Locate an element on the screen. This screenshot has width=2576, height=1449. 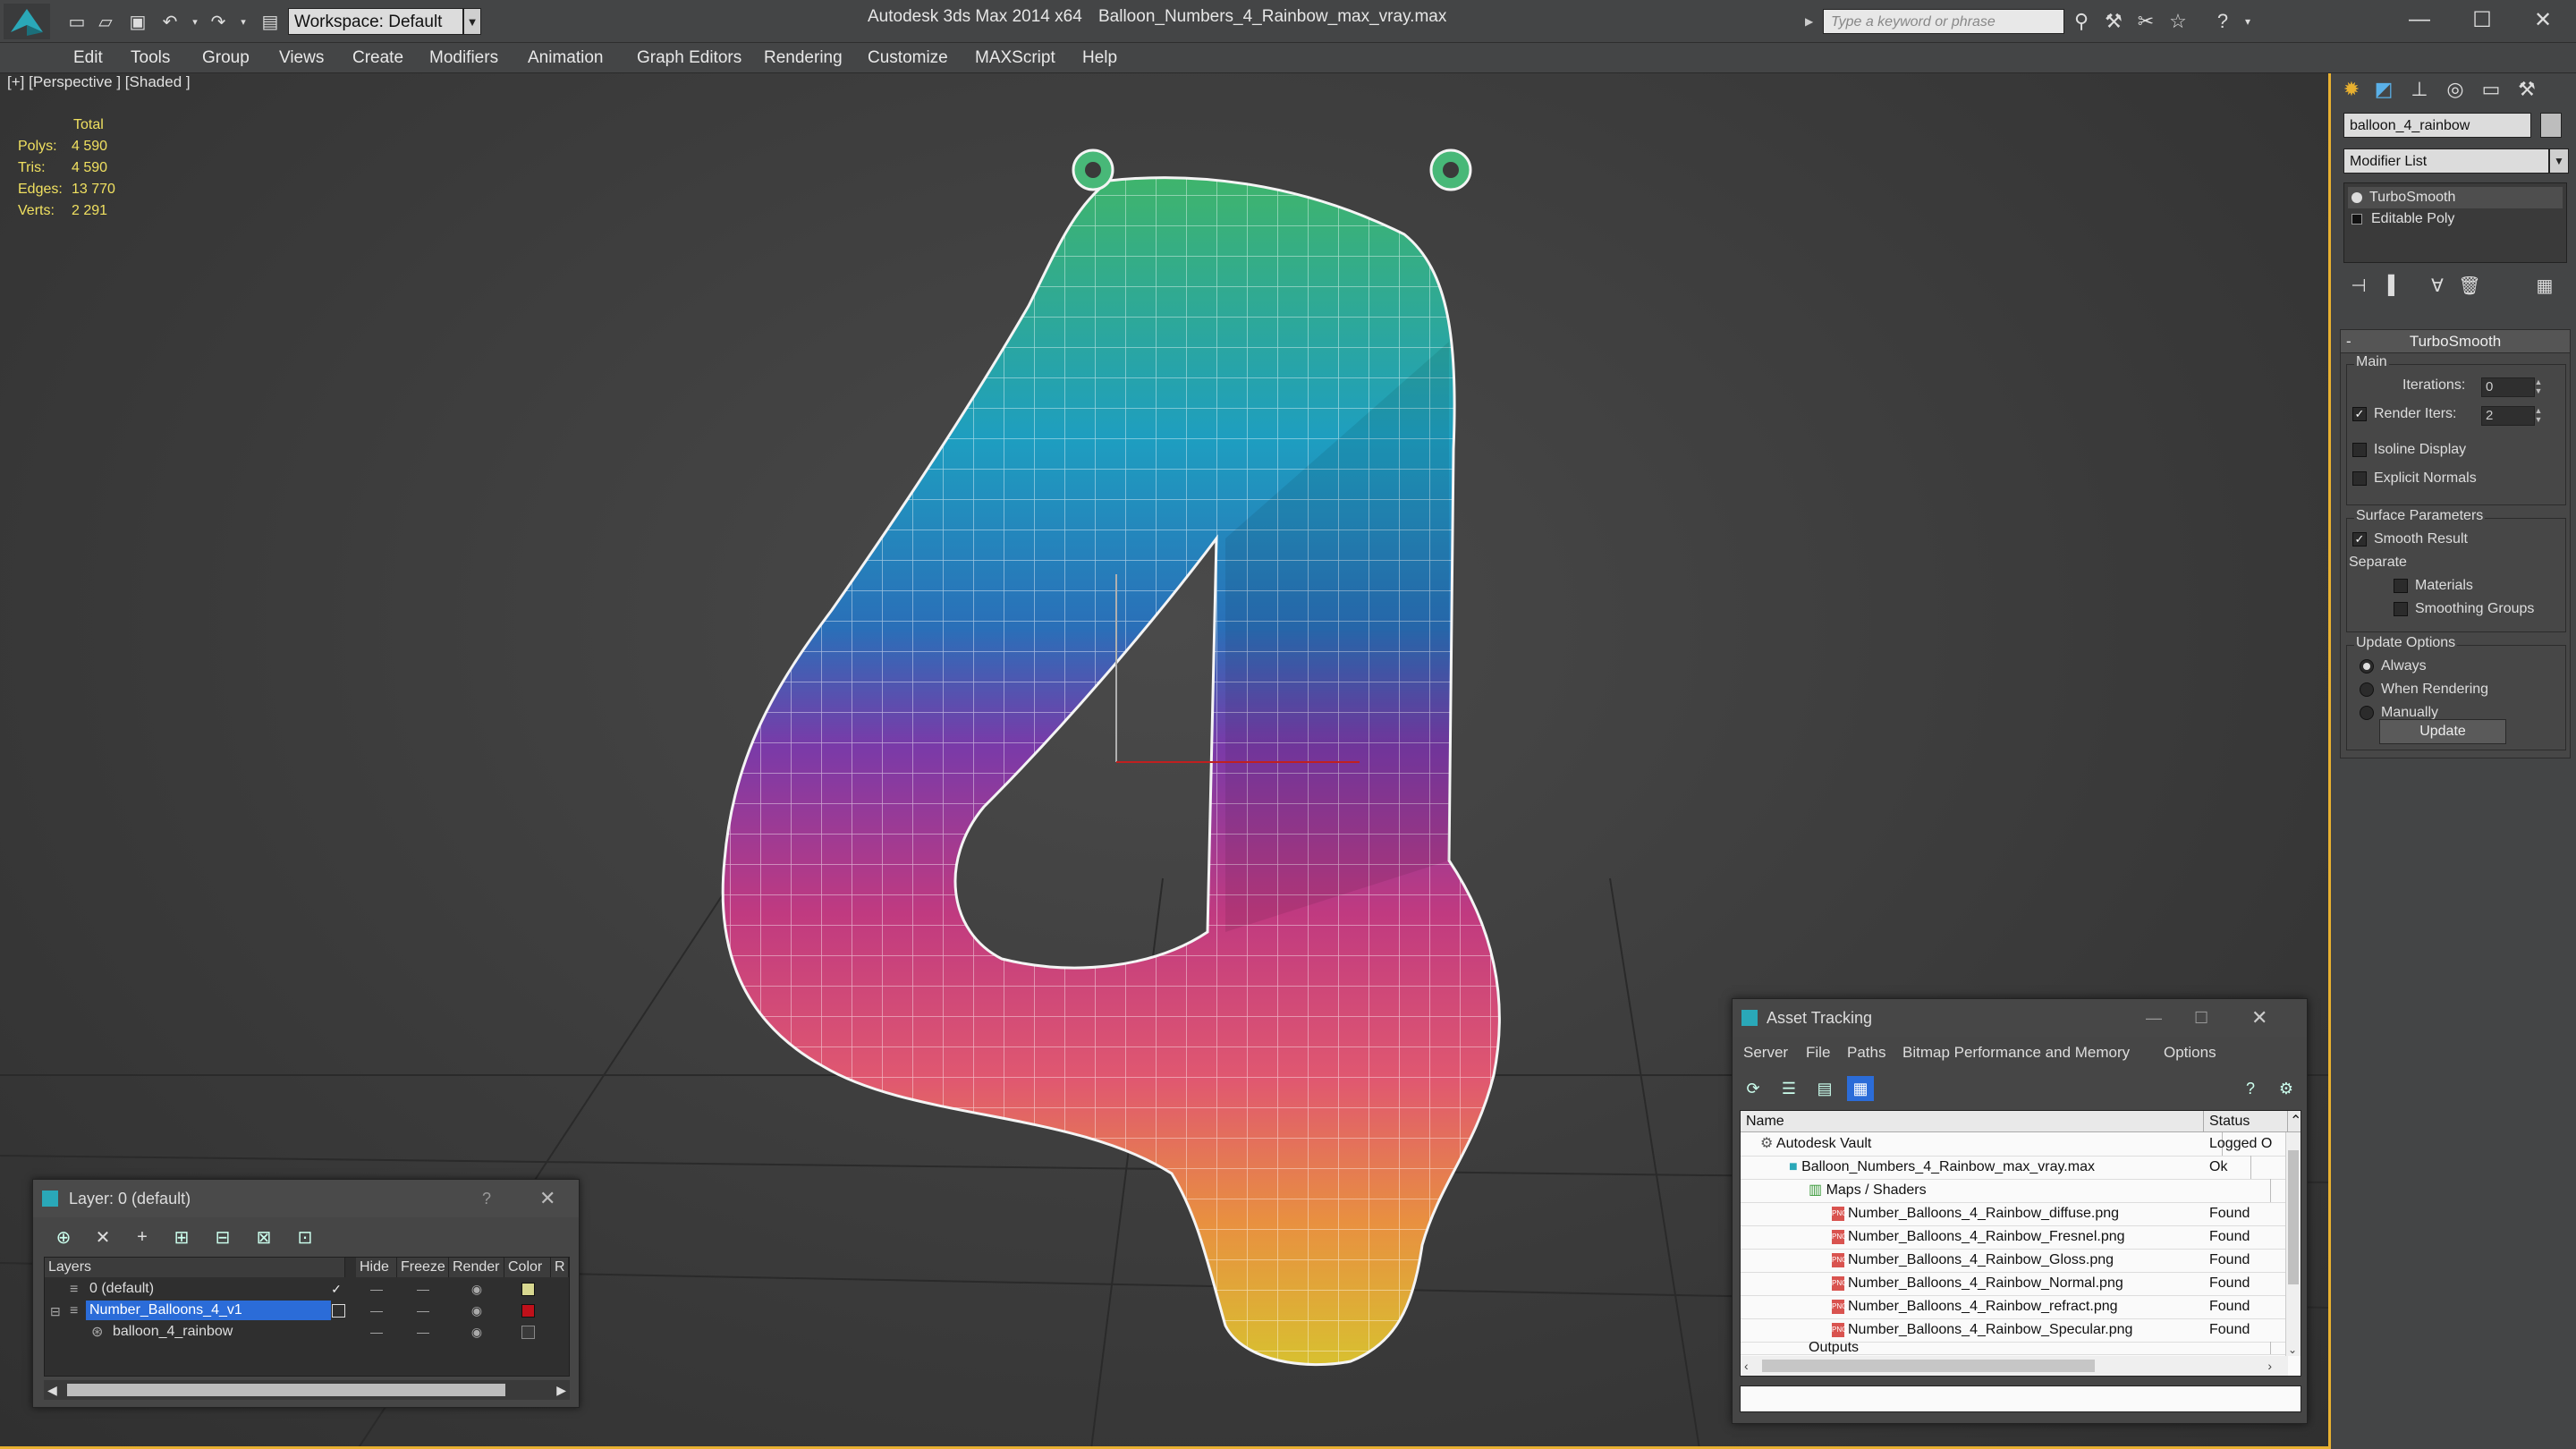
asset-row: ▥ Maps / Shaders is located at coordinates (2021, 1191).